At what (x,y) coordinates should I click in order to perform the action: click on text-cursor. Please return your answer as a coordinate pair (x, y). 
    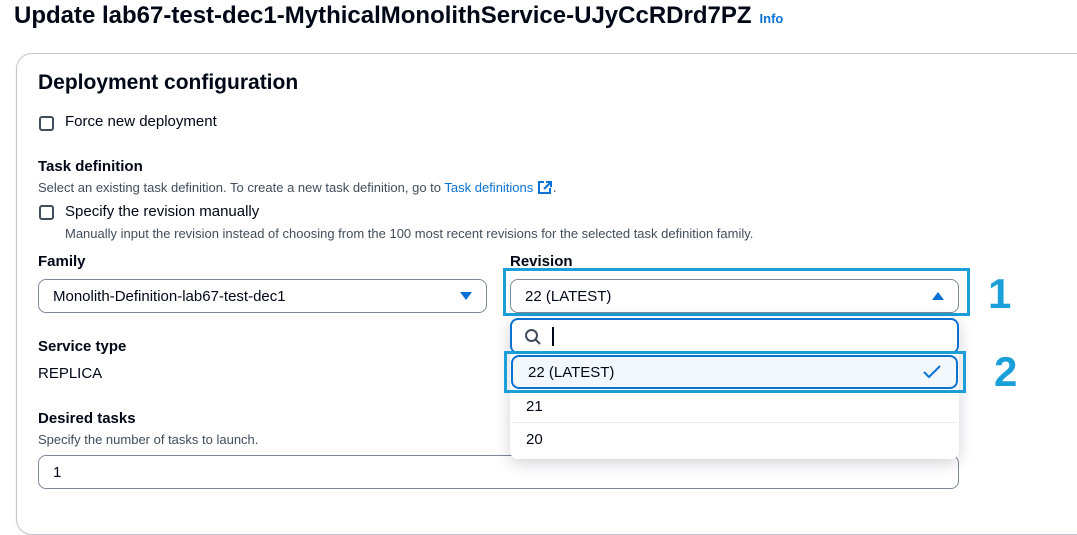
    Looking at the image, I should click on (553, 336).